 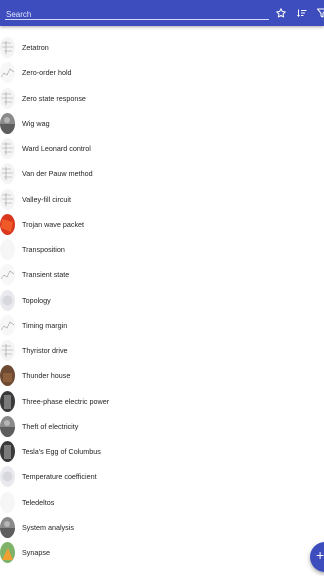 I want to click on list-item: Tesla's Egg of Columbus, so click(x=162, y=451).